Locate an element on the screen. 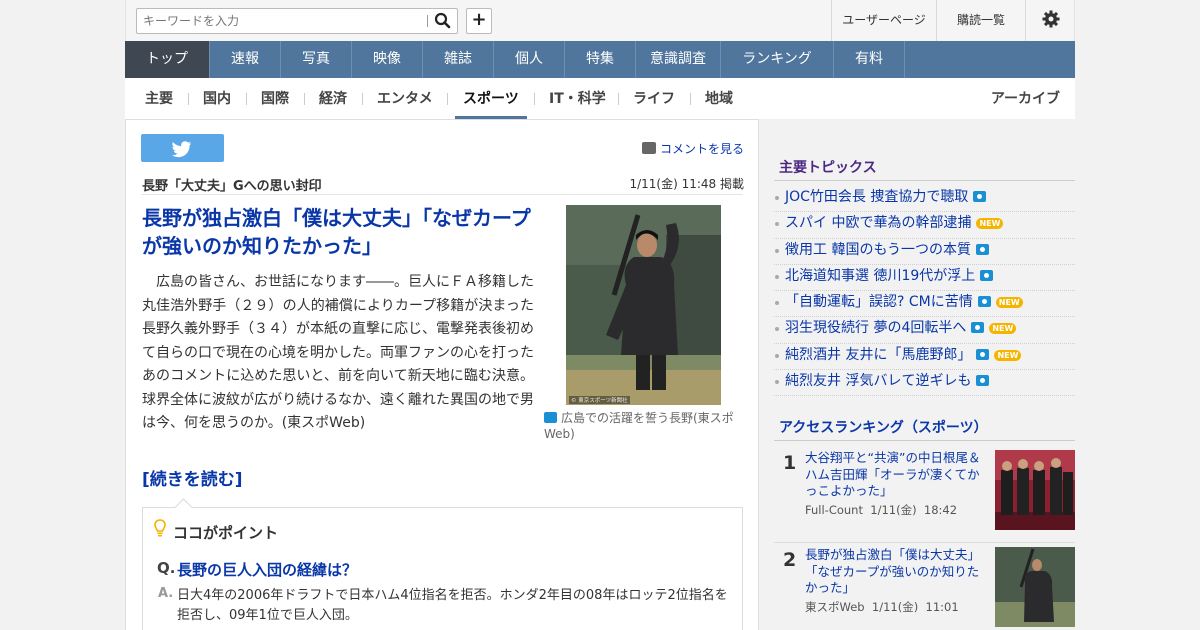  top-bar: + ユーザーページ 購読一覧 is located at coordinates (600, 20).